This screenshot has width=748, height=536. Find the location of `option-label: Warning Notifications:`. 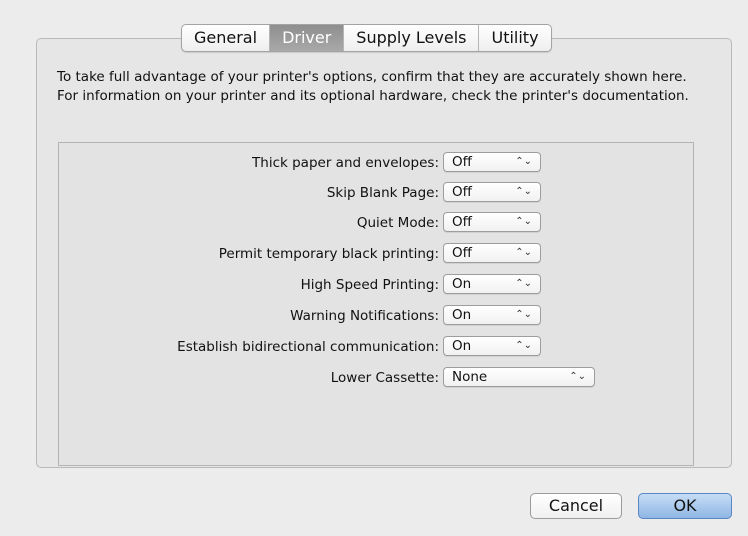

option-label: Warning Notifications: is located at coordinates (364, 316).